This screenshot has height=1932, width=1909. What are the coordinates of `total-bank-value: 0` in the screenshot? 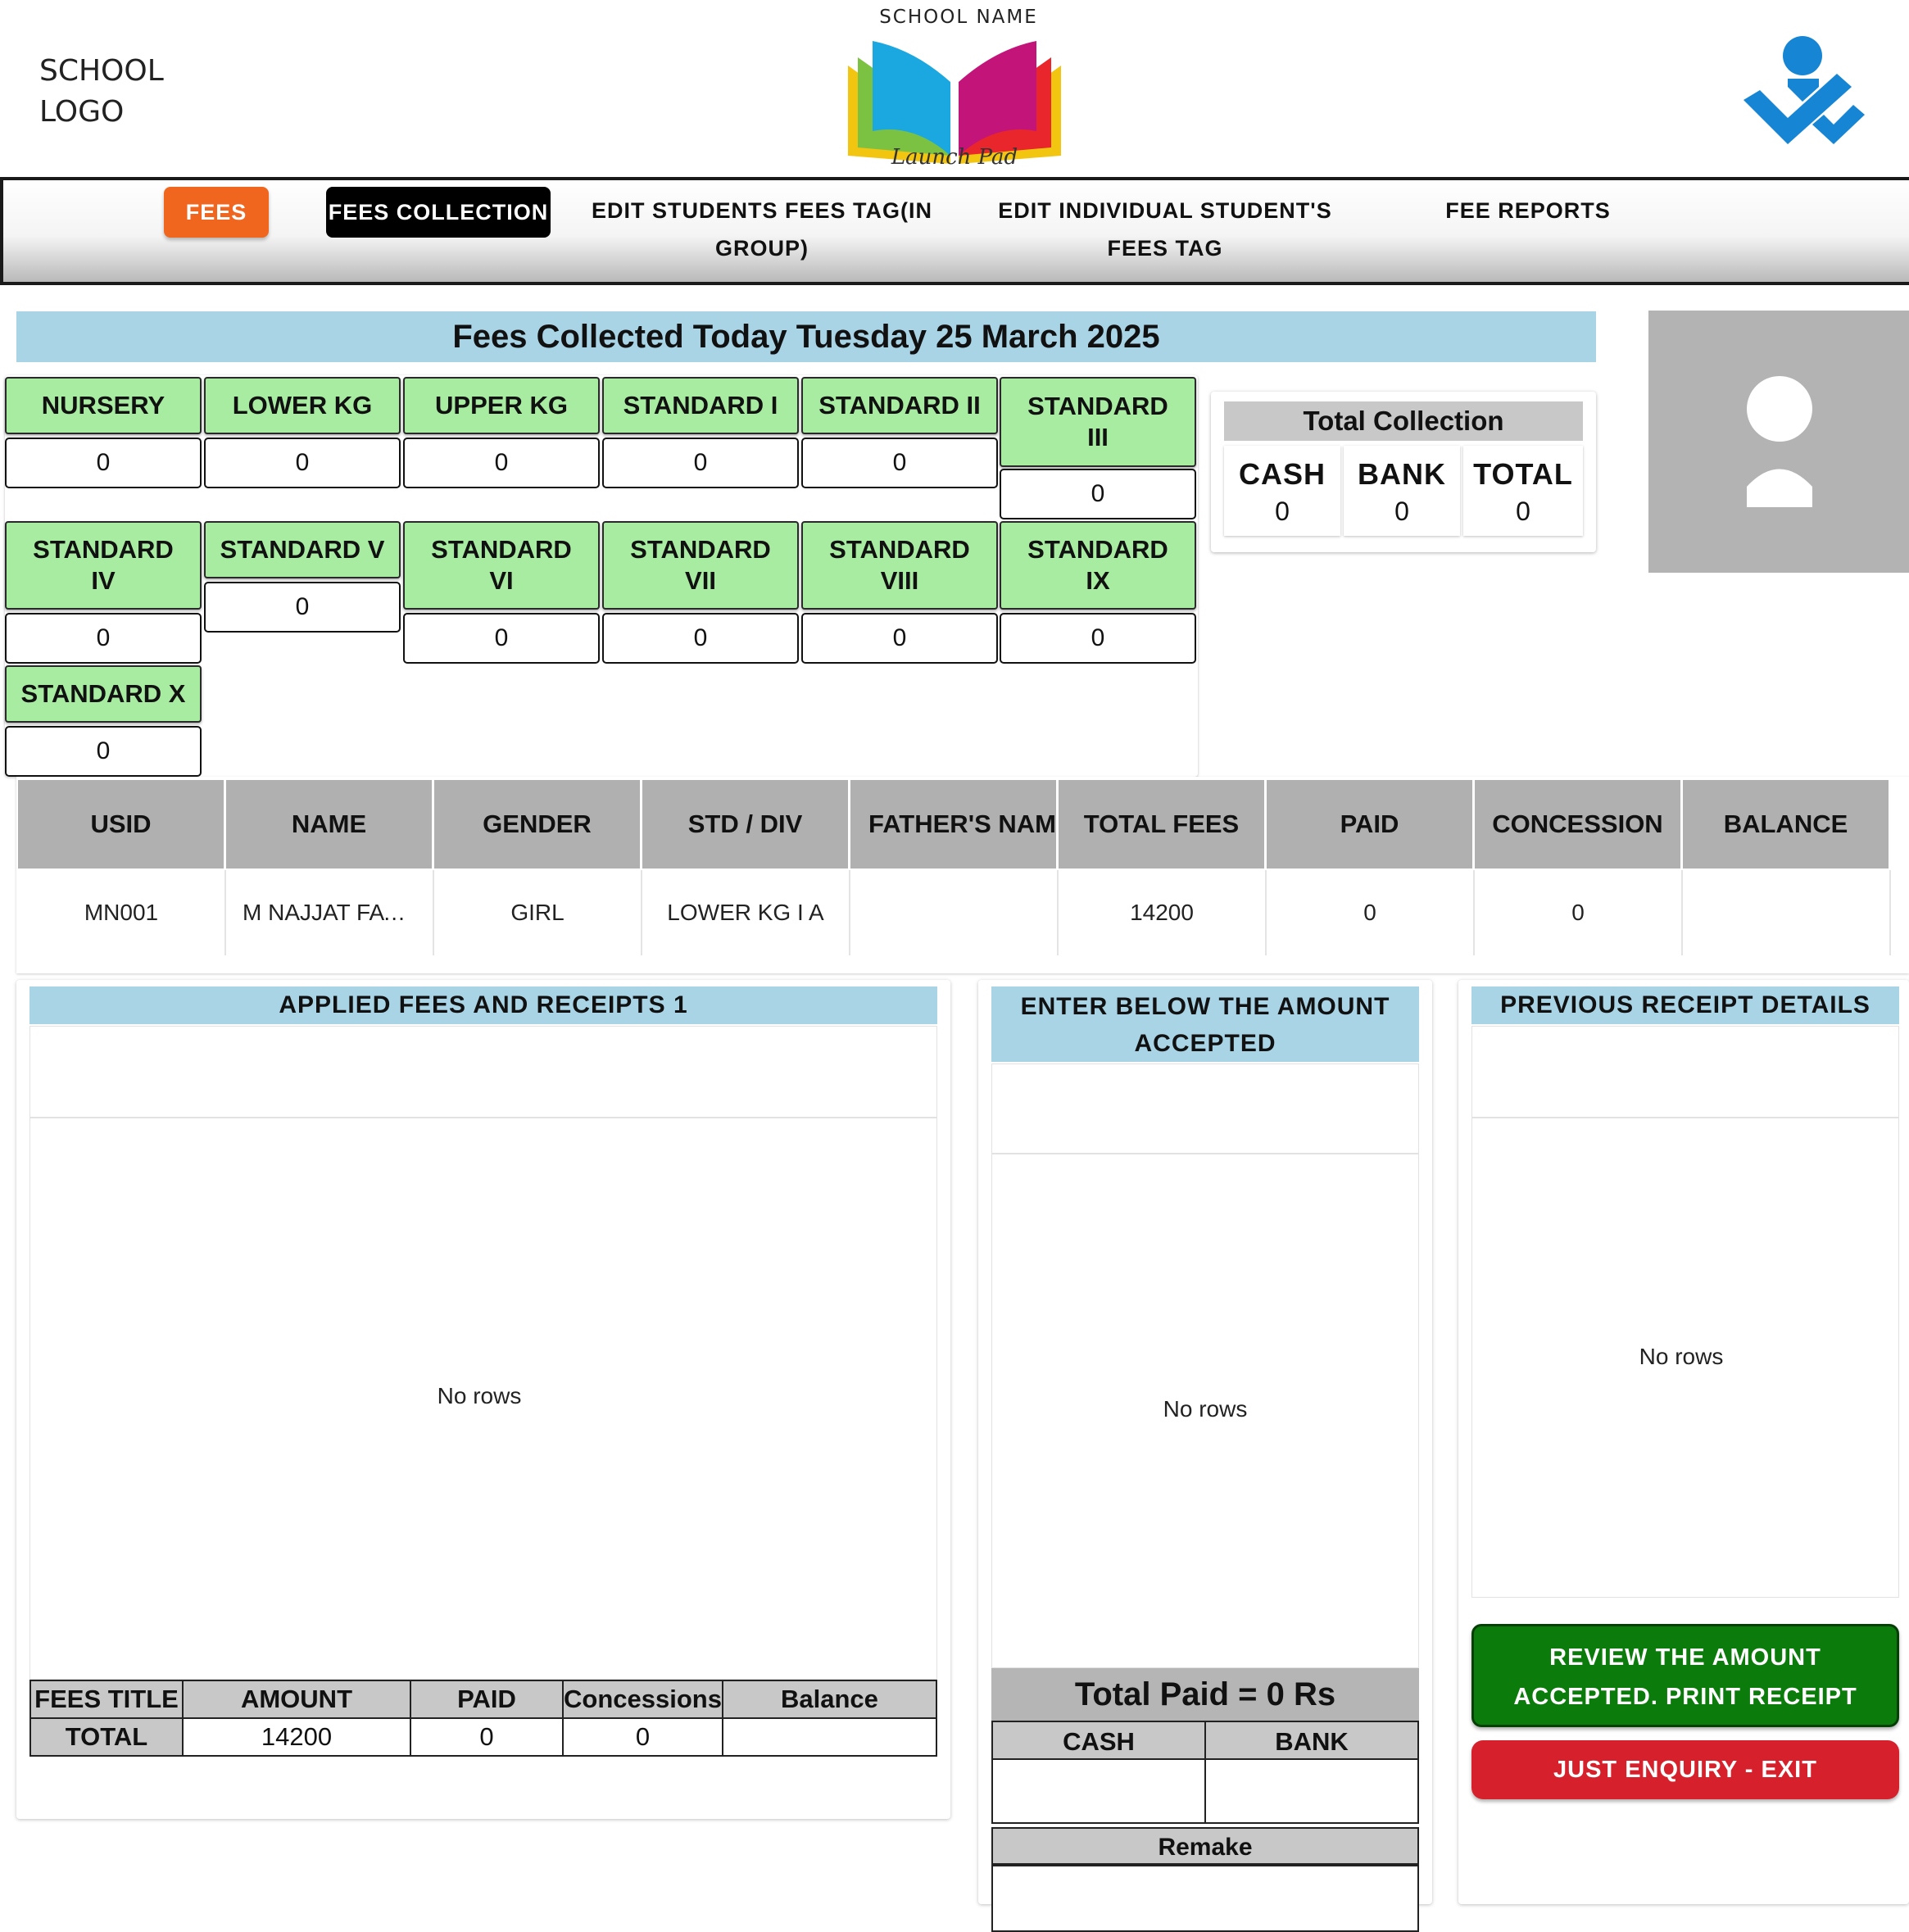 It's located at (1401, 511).